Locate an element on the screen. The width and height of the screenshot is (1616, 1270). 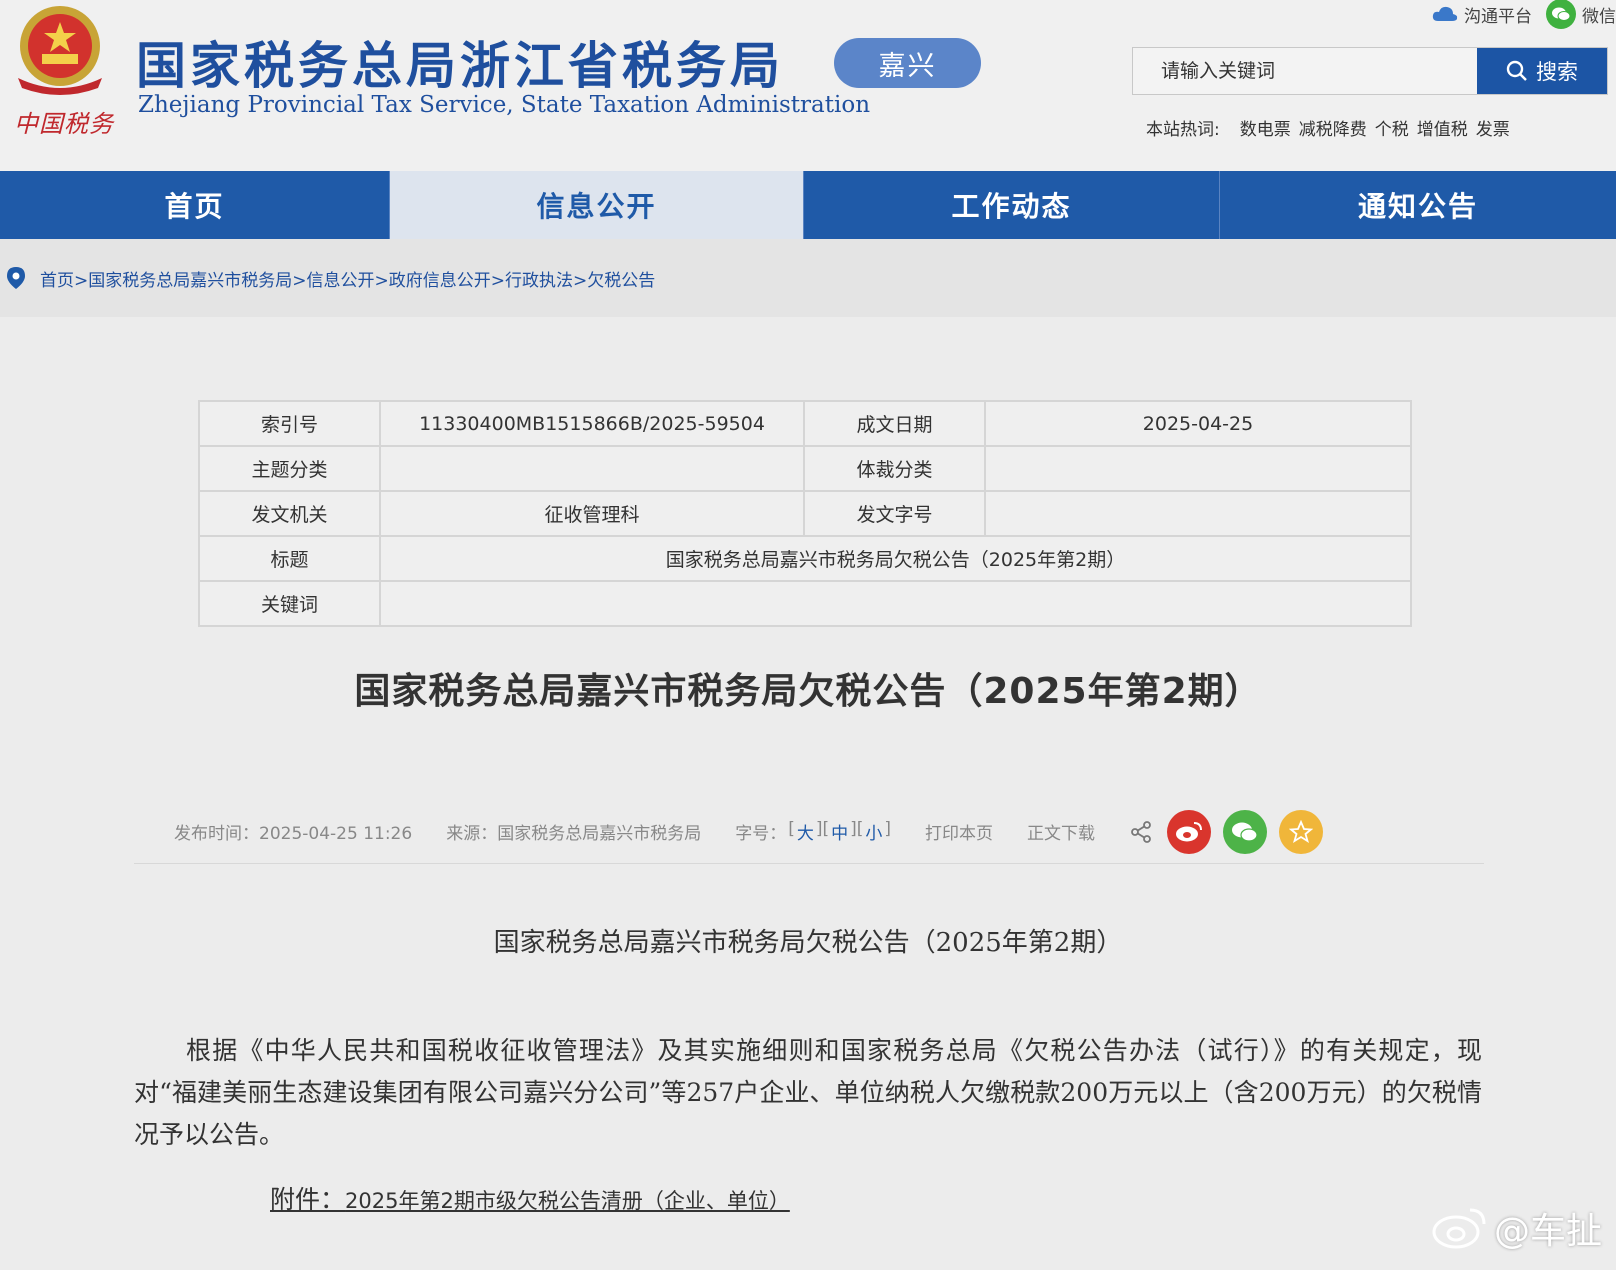
attachment-link: 附件：2025年第2期市级欠税公告清册（企业、单位） is located at coordinates (530, 1198).